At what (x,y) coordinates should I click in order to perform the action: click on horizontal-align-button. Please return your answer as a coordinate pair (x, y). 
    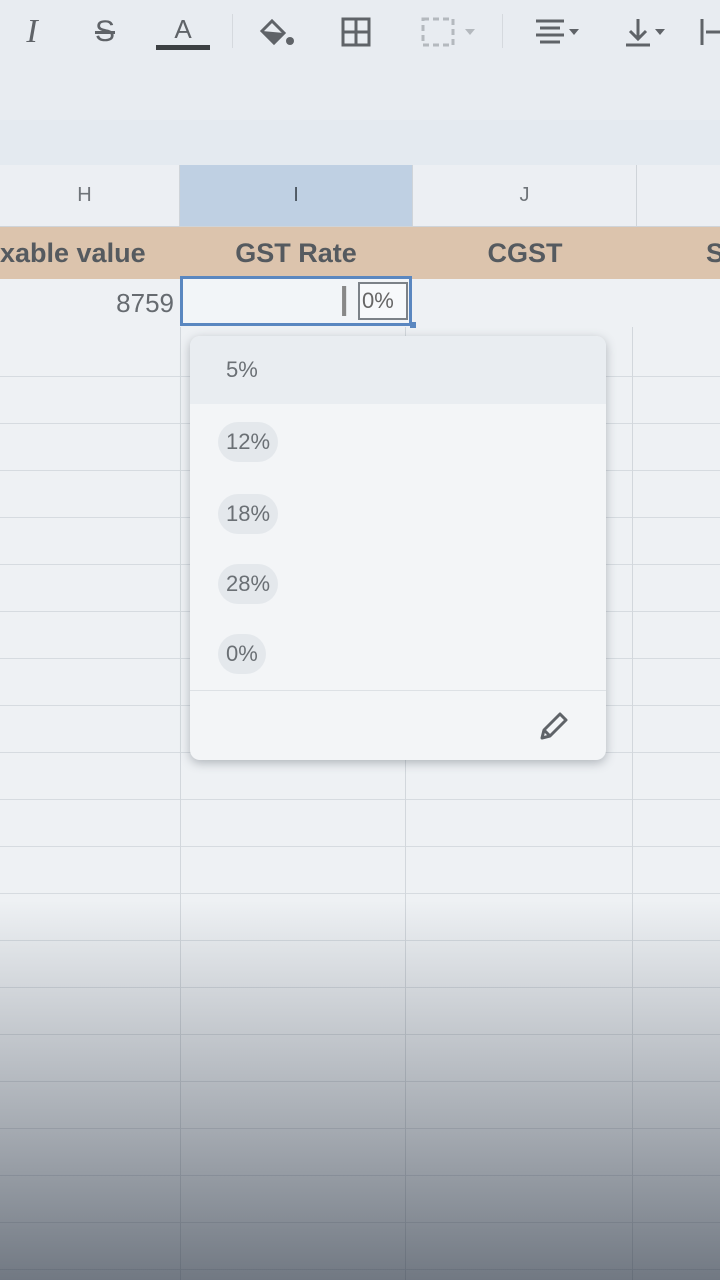
    Looking at the image, I should click on (556, 32).